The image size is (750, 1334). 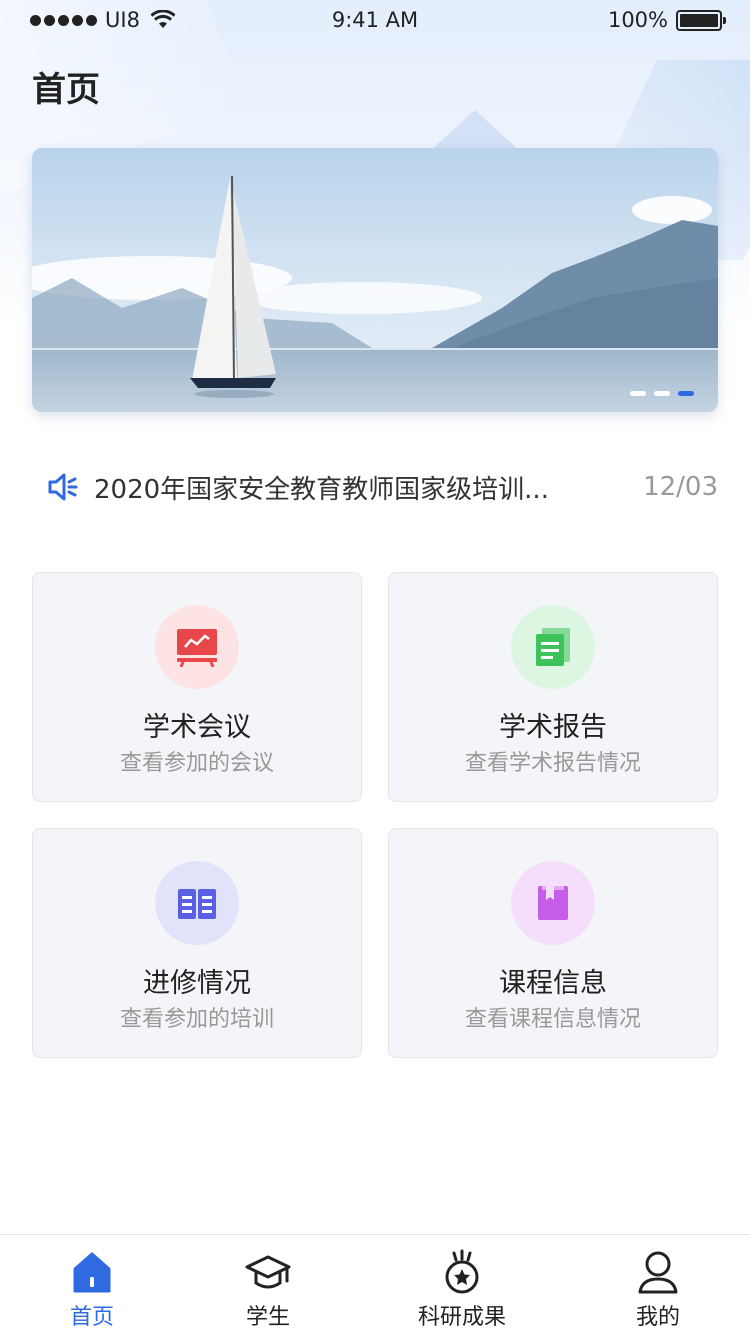 What do you see at coordinates (701, 20) in the screenshot?
I see `battery-icon` at bounding box center [701, 20].